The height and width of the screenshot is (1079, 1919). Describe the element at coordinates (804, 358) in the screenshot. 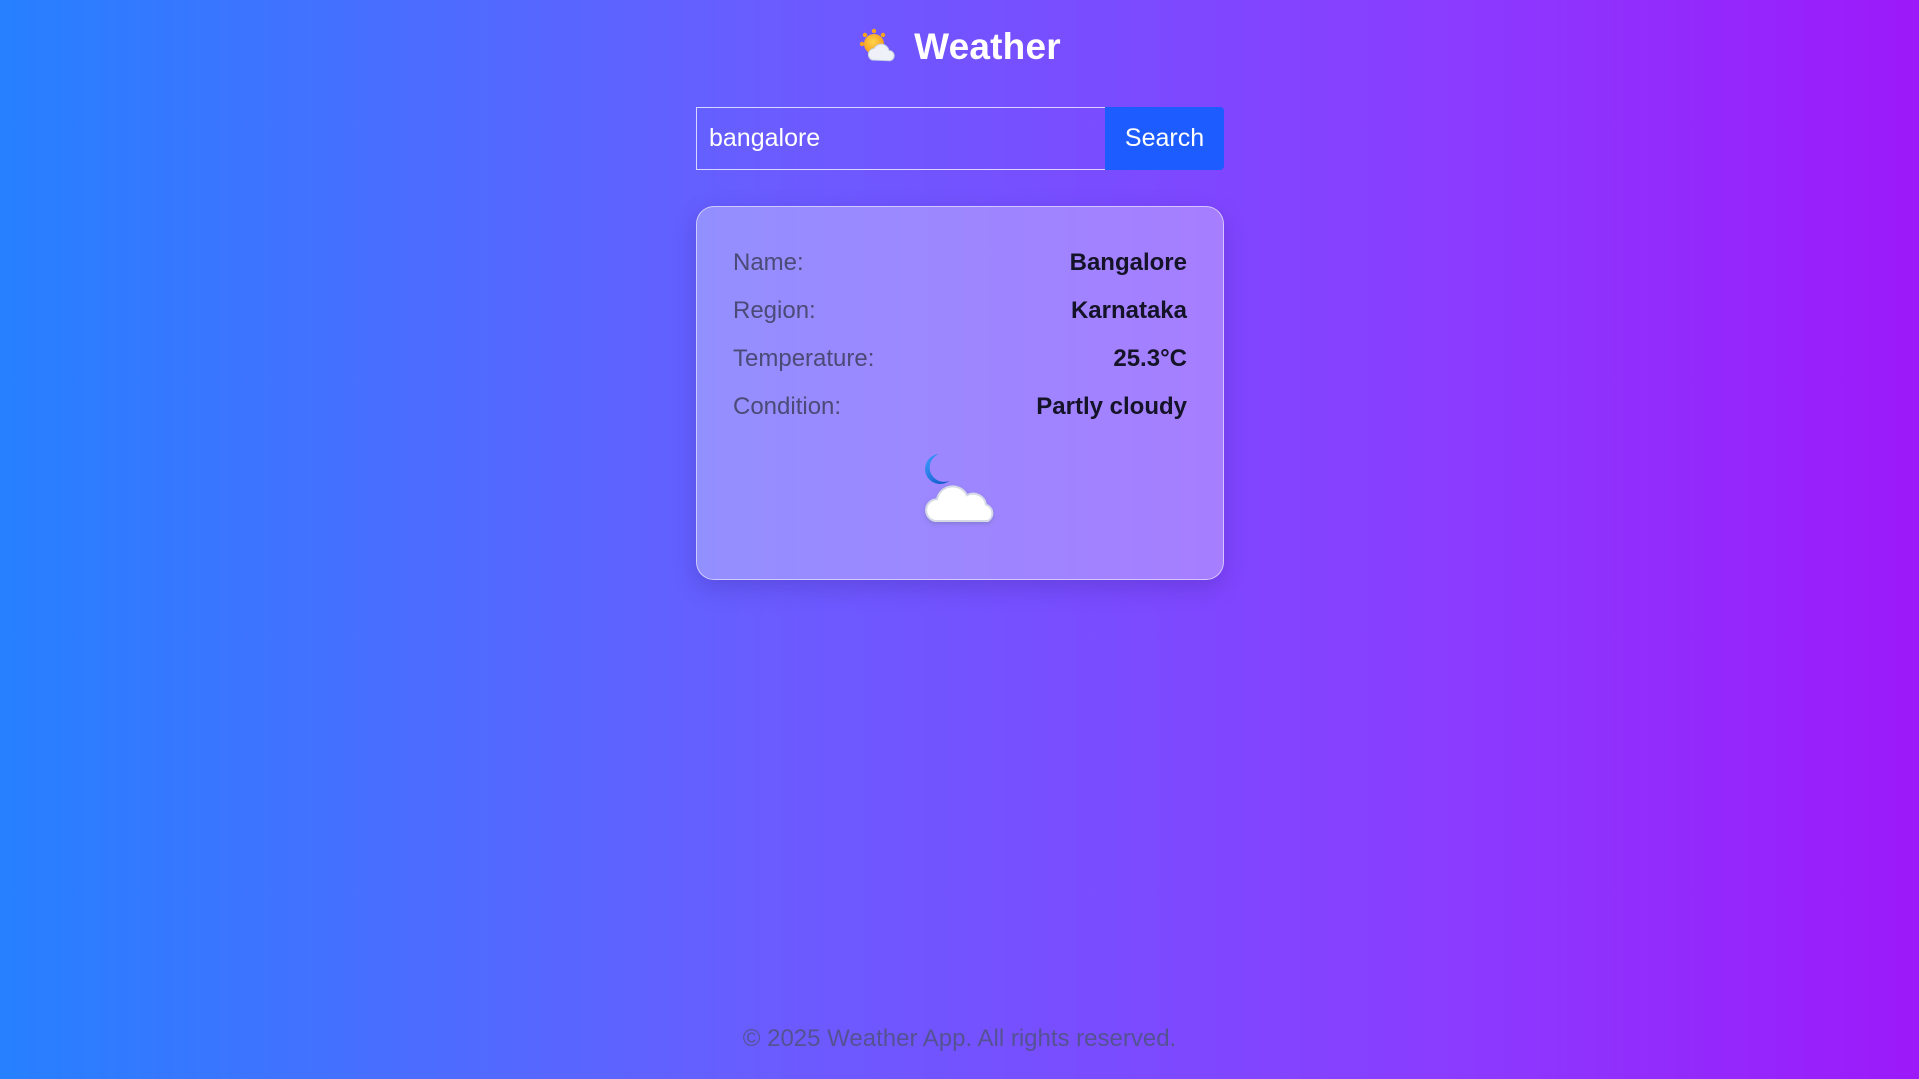

I see `temperature-label: Temperature:` at that location.